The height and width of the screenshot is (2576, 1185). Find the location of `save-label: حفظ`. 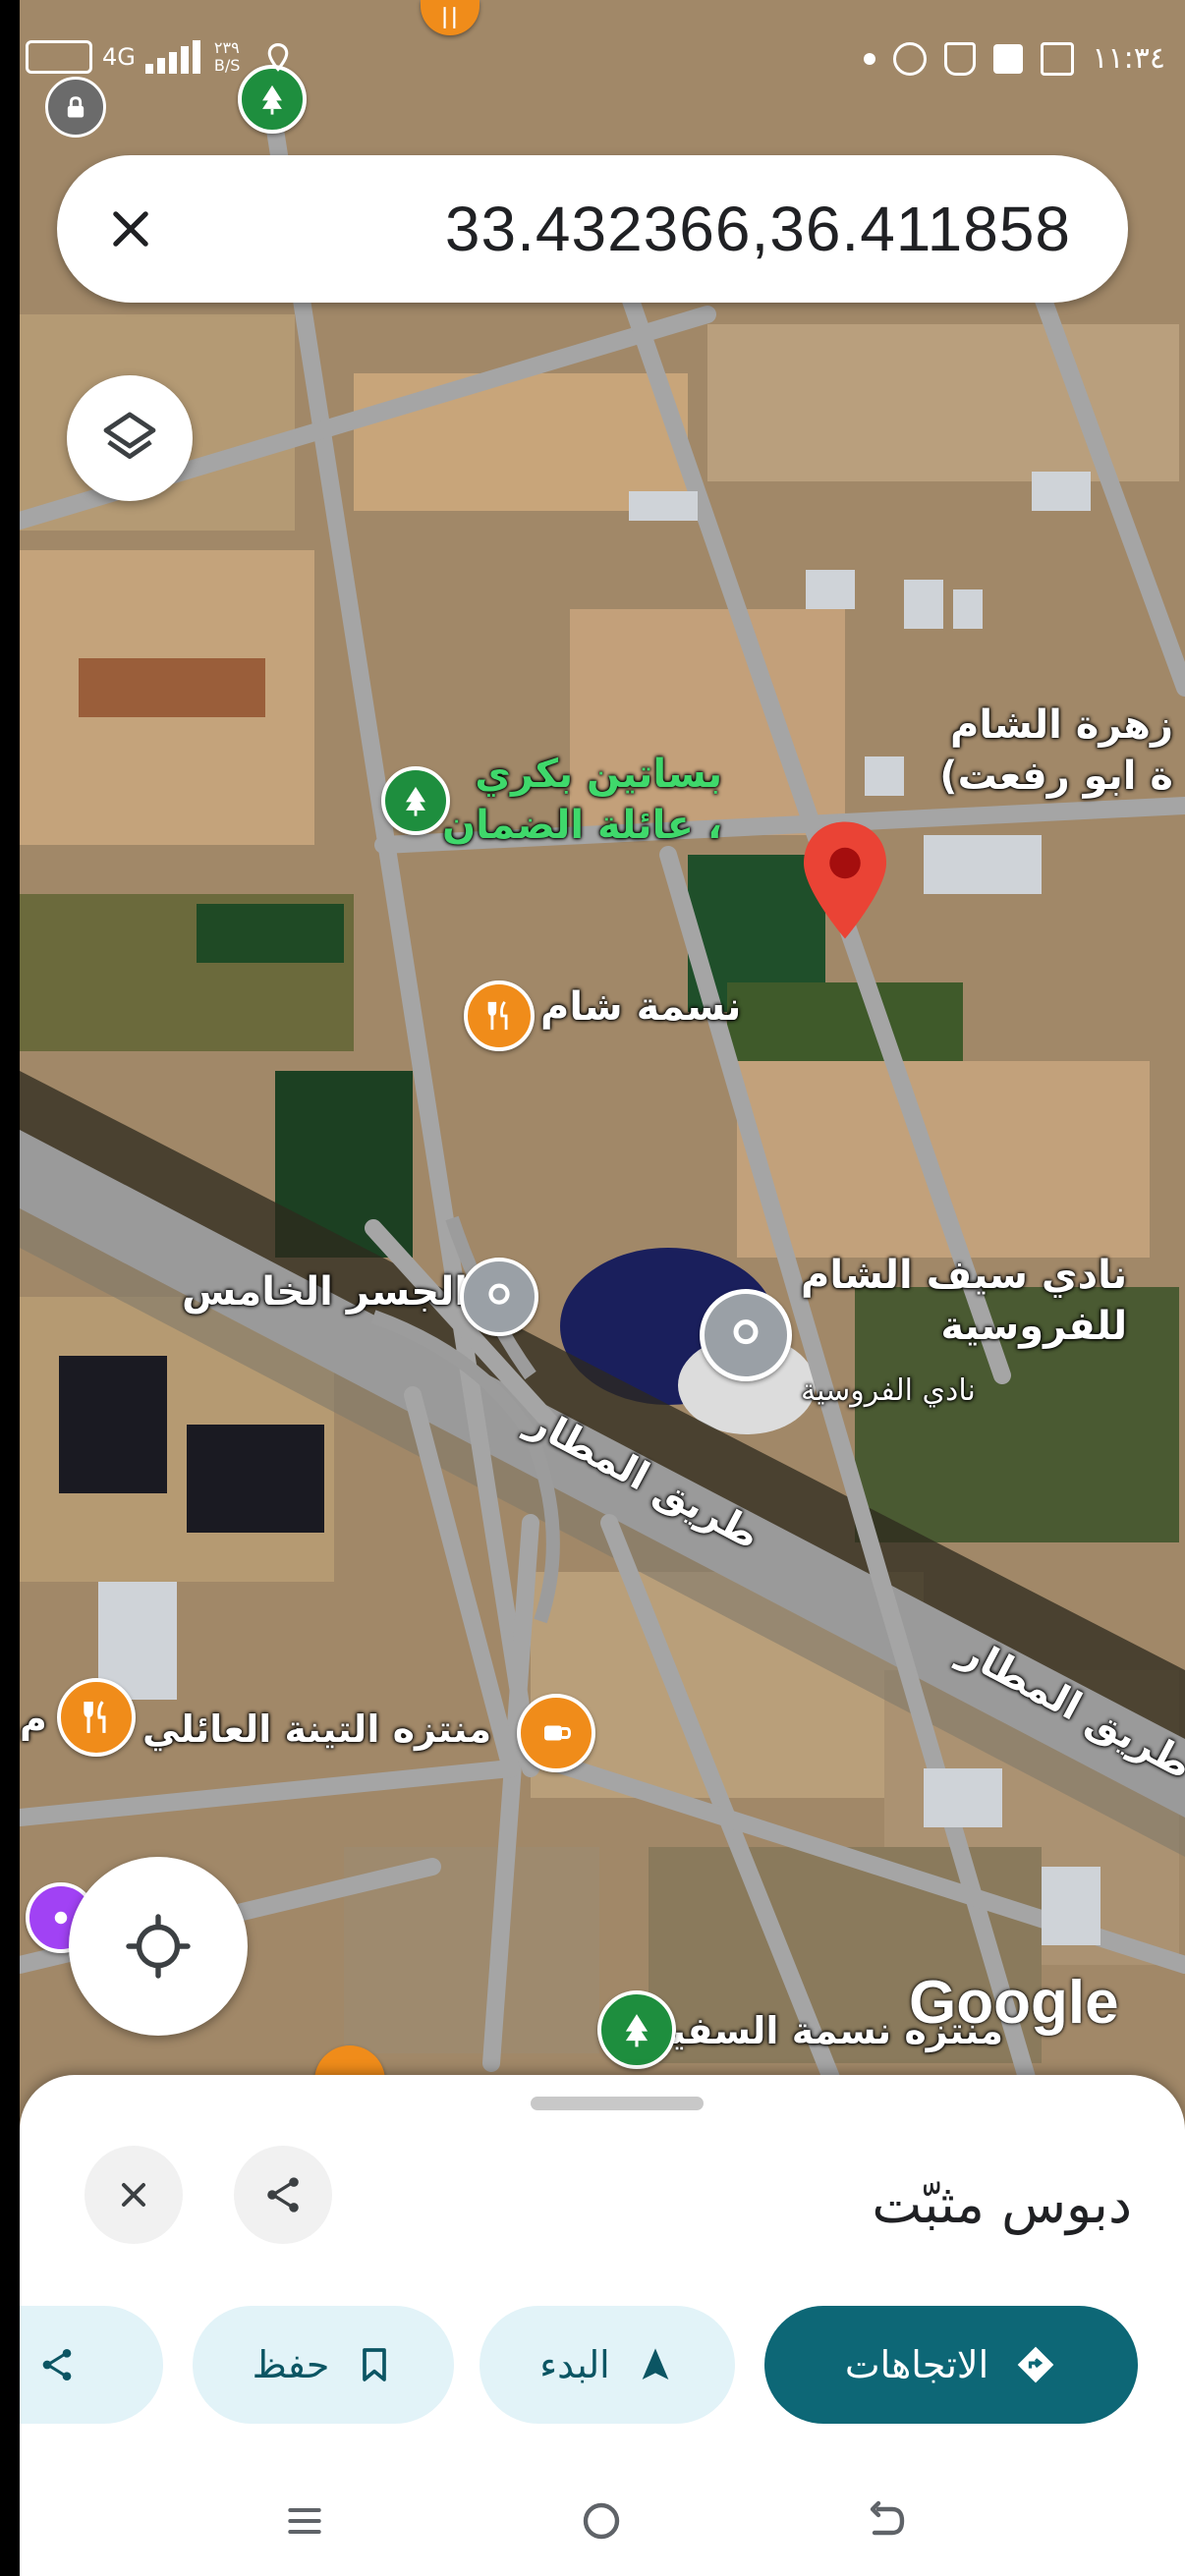

save-label: حفظ is located at coordinates (291, 2364).